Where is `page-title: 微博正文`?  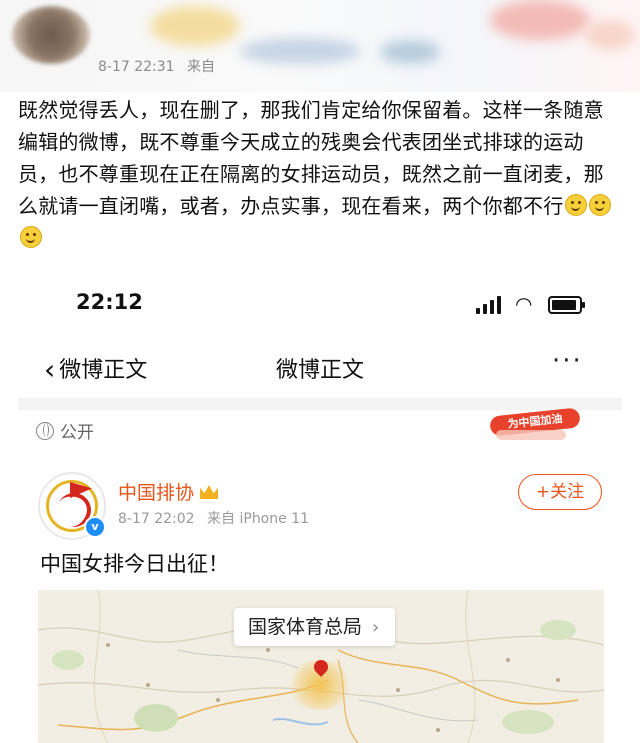
page-title: 微博正文 is located at coordinates (319, 370).